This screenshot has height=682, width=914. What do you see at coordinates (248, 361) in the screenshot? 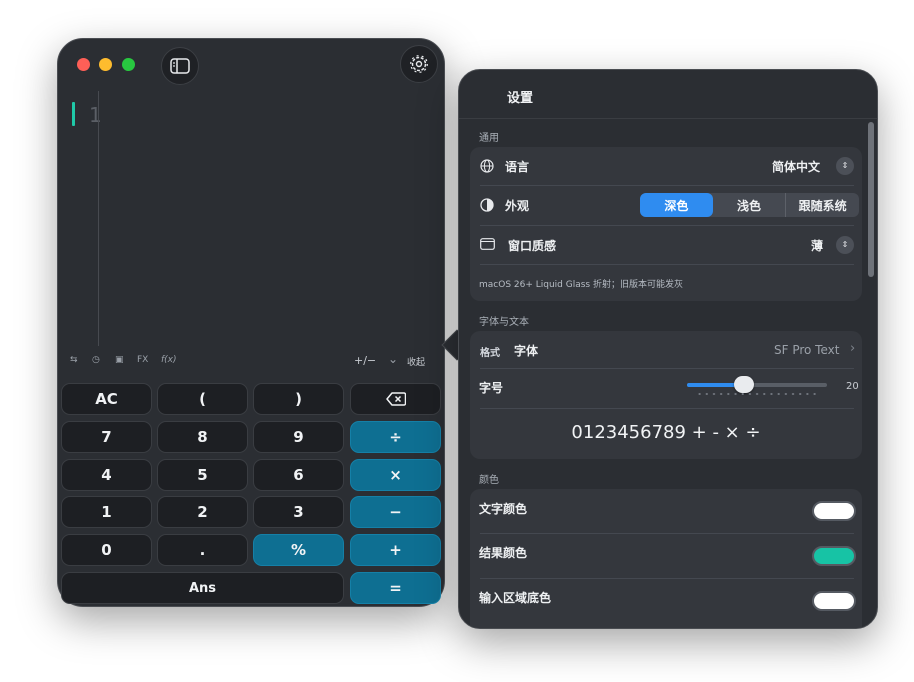
I see `calculator-toolbar: ⇆ ◷ ▣ FX f(x) +∕− ⌄ 收起` at bounding box center [248, 361].